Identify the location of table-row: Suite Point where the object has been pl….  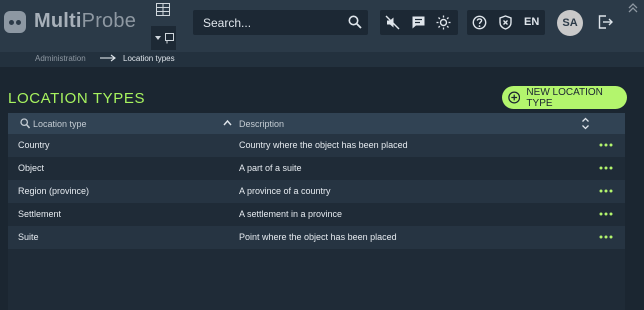
(316, 237).